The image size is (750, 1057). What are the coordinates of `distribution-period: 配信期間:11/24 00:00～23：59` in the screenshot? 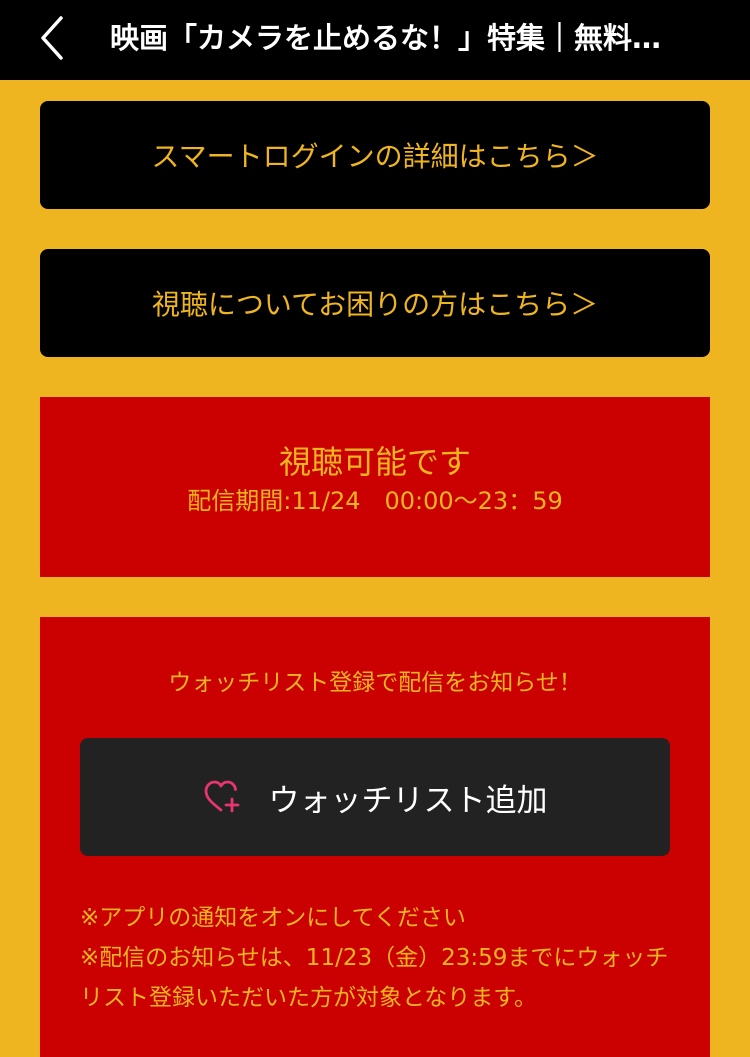 It's located at (375, 501).